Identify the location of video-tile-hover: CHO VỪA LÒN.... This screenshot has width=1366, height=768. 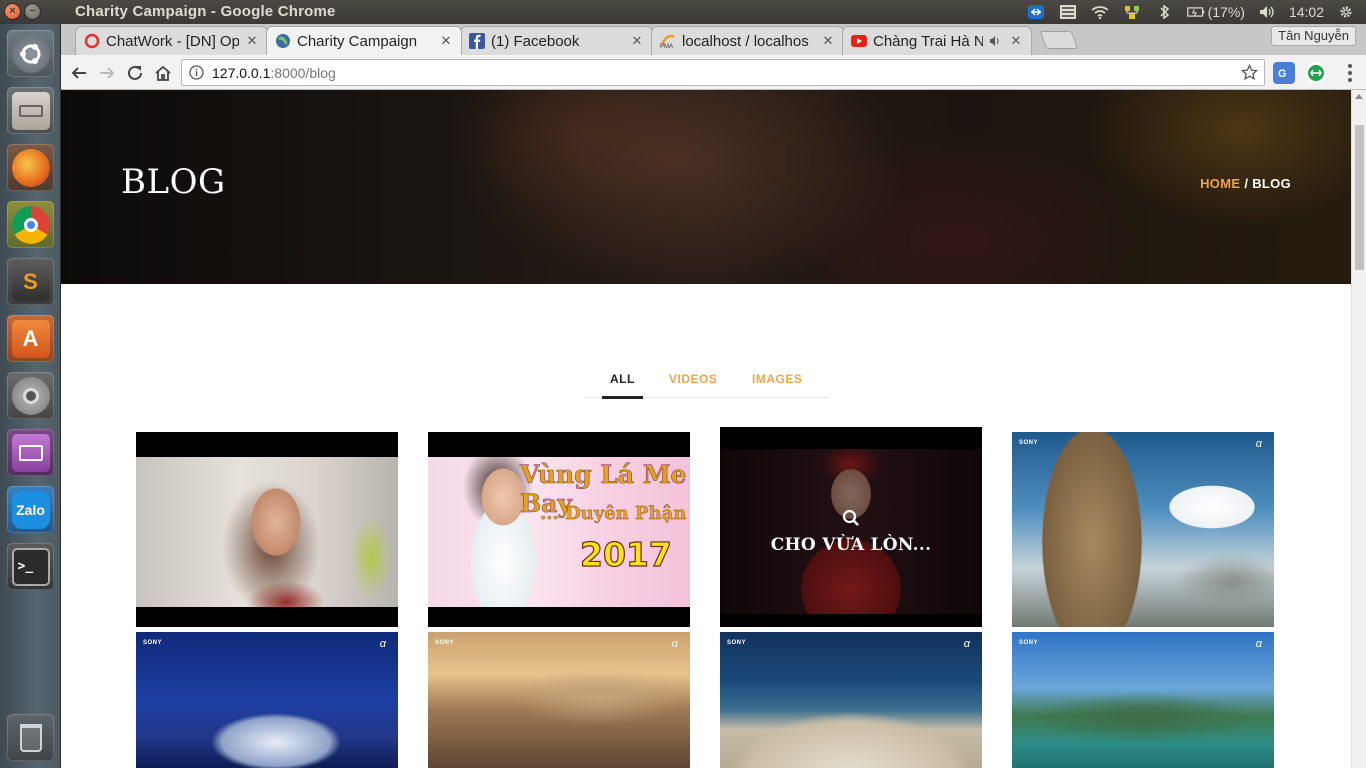
(851, 527).